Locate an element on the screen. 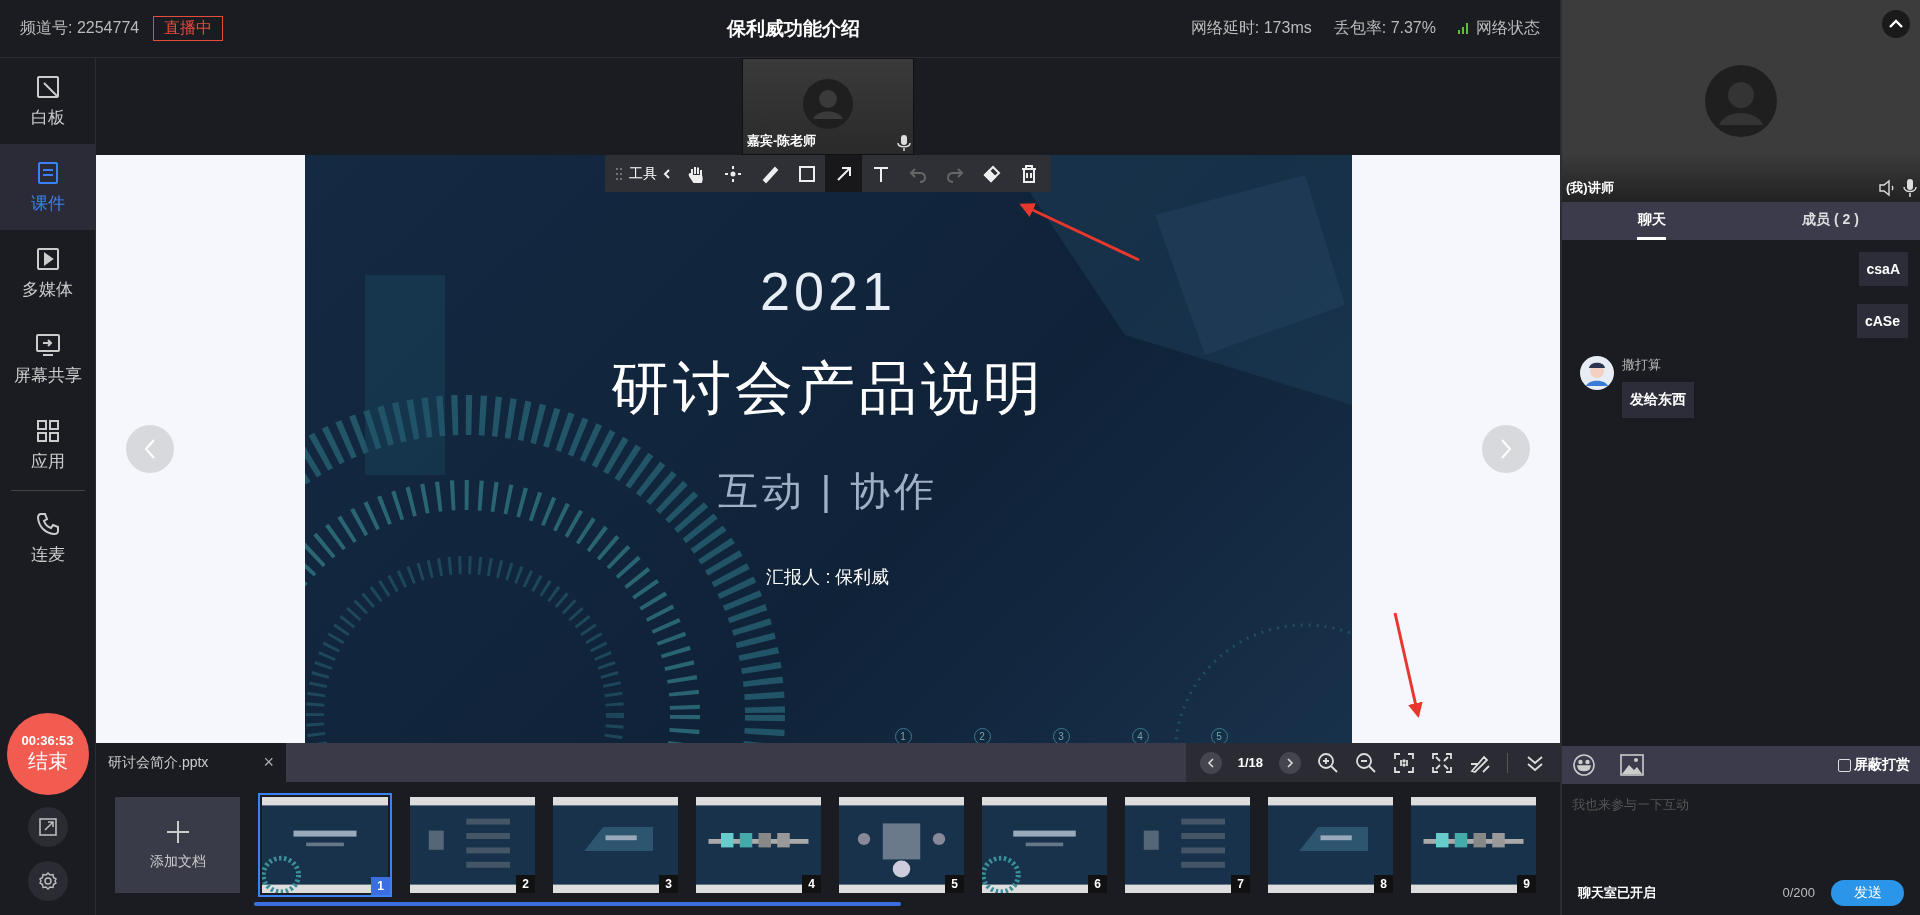 This screenshot has width=1920, height=915. chat-tab: 聊天 is located at coordinates (1651, 221).